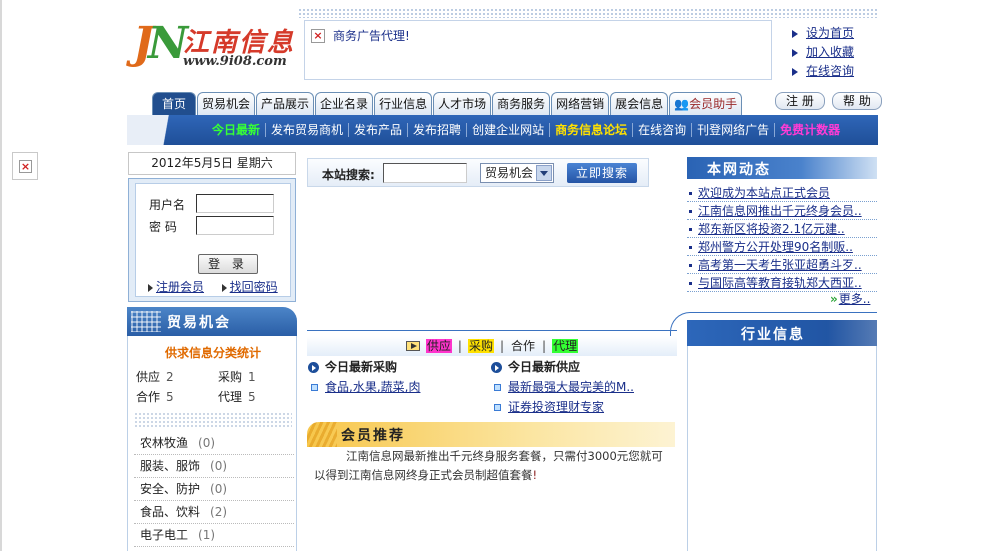  I want to click on legend-cooperate: 合作, so click(523, 346).